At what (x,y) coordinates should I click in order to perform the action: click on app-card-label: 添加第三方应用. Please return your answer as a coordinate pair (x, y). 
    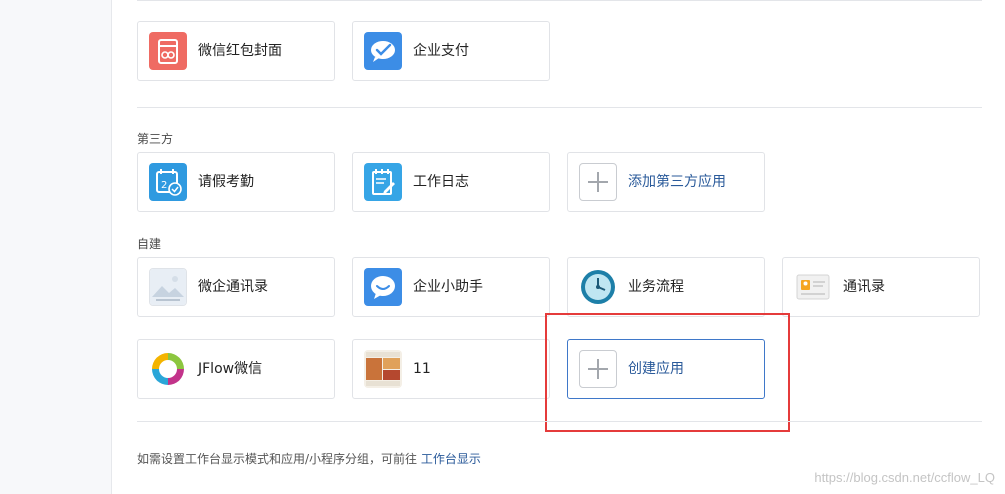
    Looking at the image, I should click on (677, 182).